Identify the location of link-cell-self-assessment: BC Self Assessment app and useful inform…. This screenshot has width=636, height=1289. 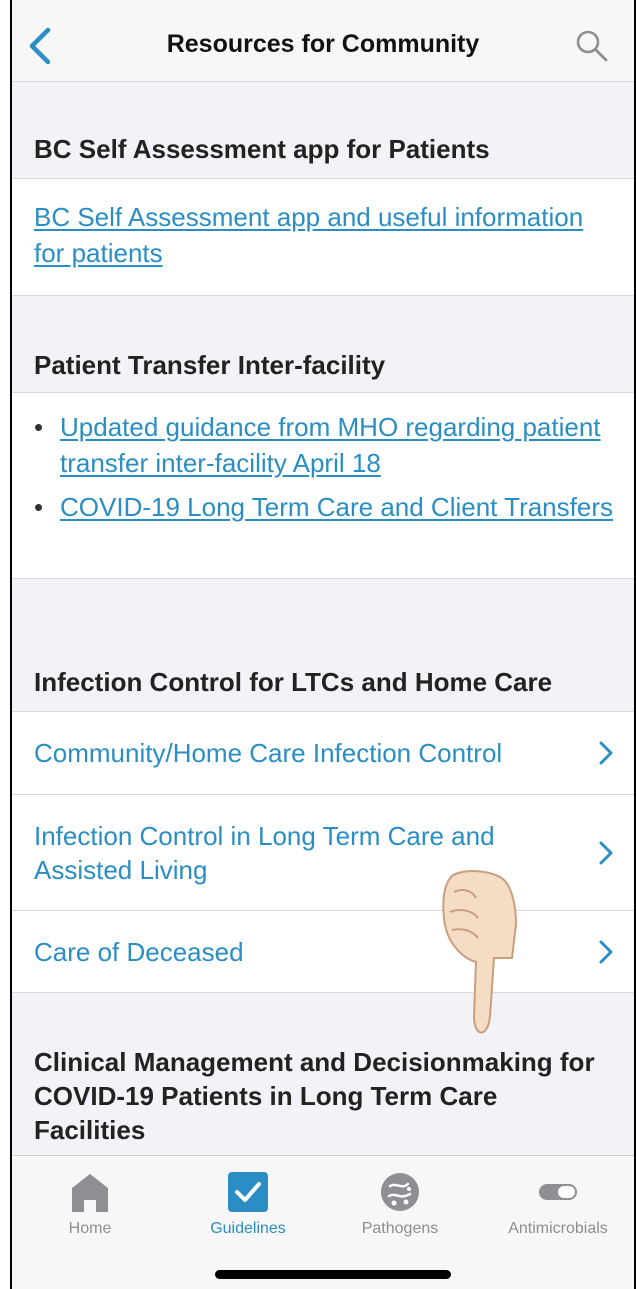
(323, 237).